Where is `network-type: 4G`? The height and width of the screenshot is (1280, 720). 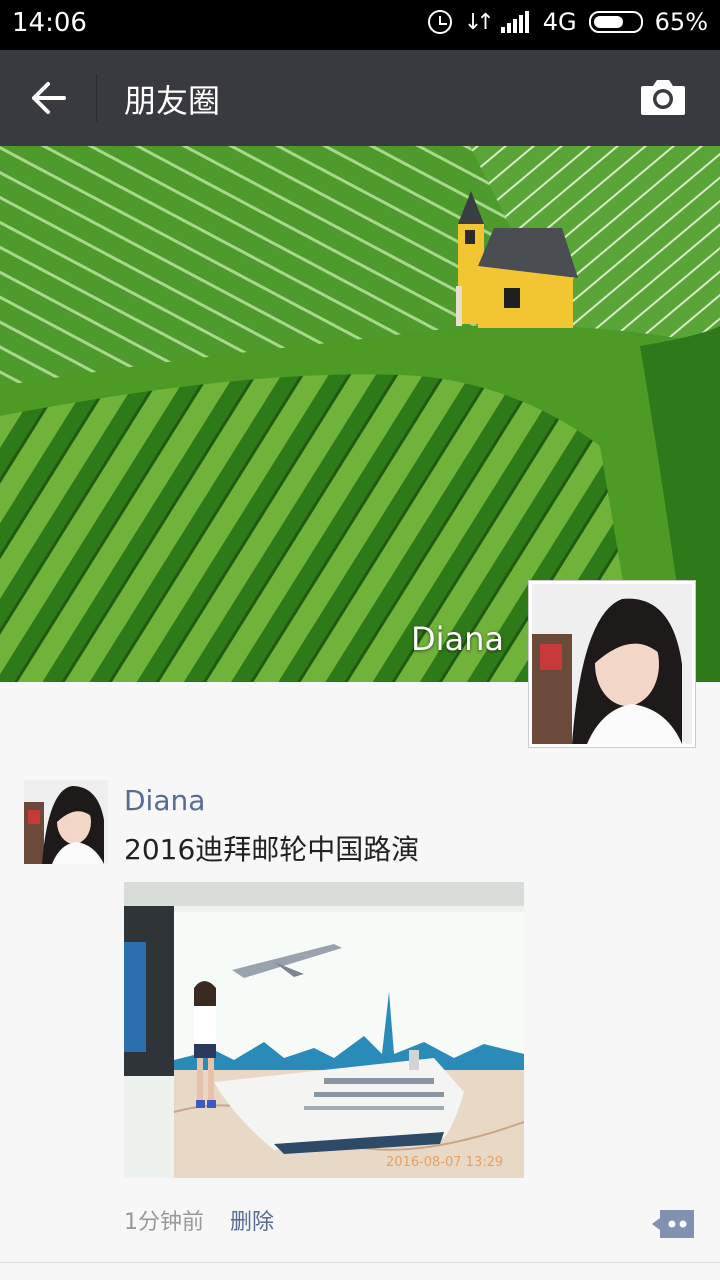
network-type: 4G is located at coordinates (559, 22).